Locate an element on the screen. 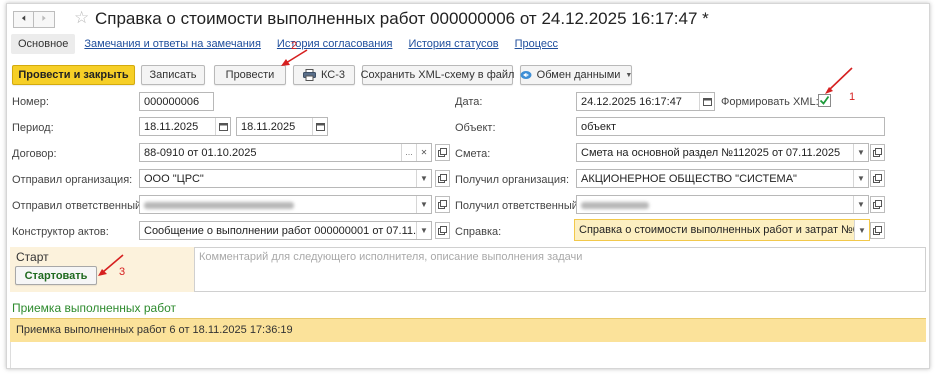 This screenshot has height=375, width=937. open-receiver-org-button is located at coordinates (877, 178).